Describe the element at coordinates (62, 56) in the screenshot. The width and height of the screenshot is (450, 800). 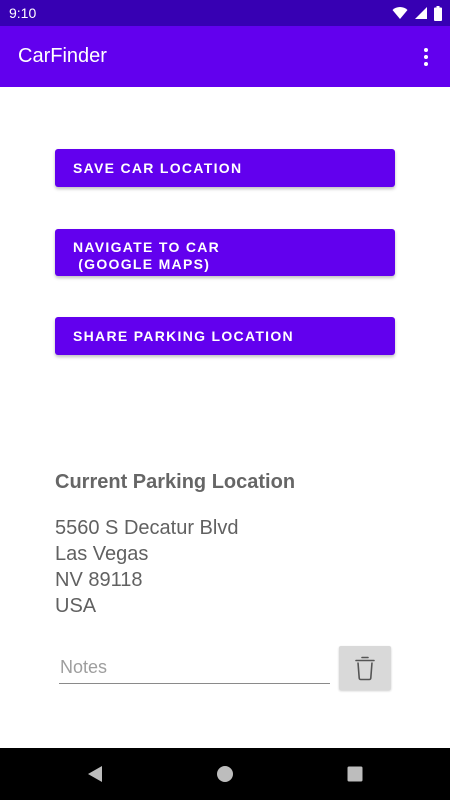
I see `app-title: CarFinder` at that location.